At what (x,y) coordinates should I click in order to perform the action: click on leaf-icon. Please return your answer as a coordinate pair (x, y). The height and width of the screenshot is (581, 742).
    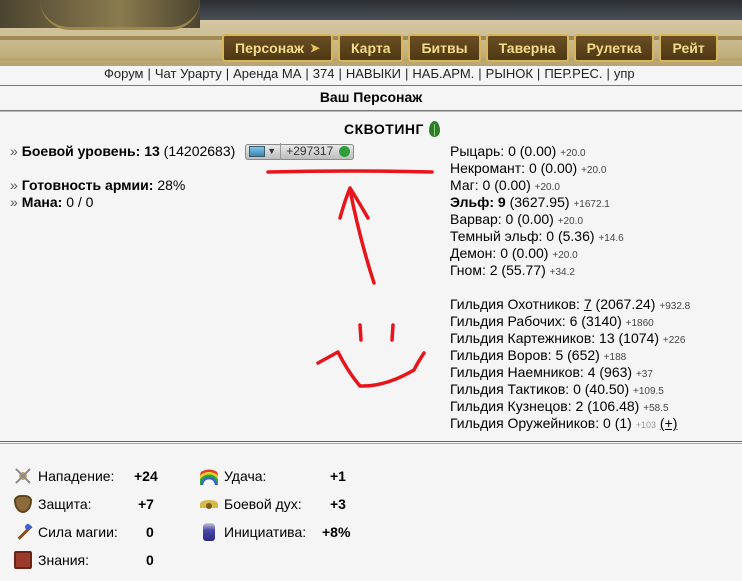
    Looking at the image, I should click on (434, 129).